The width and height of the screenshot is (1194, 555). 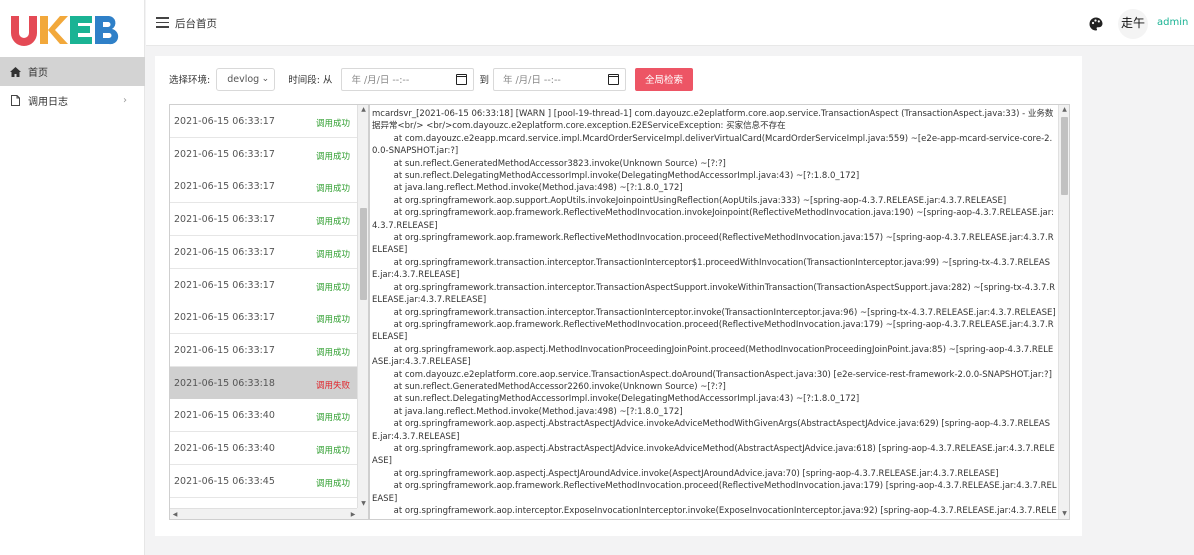 What do you see at coordinates (380, 80) in the screenshot?
I see `date-from-placeholder: 年 /月/日 --:--` at bounding box center [380, 80].